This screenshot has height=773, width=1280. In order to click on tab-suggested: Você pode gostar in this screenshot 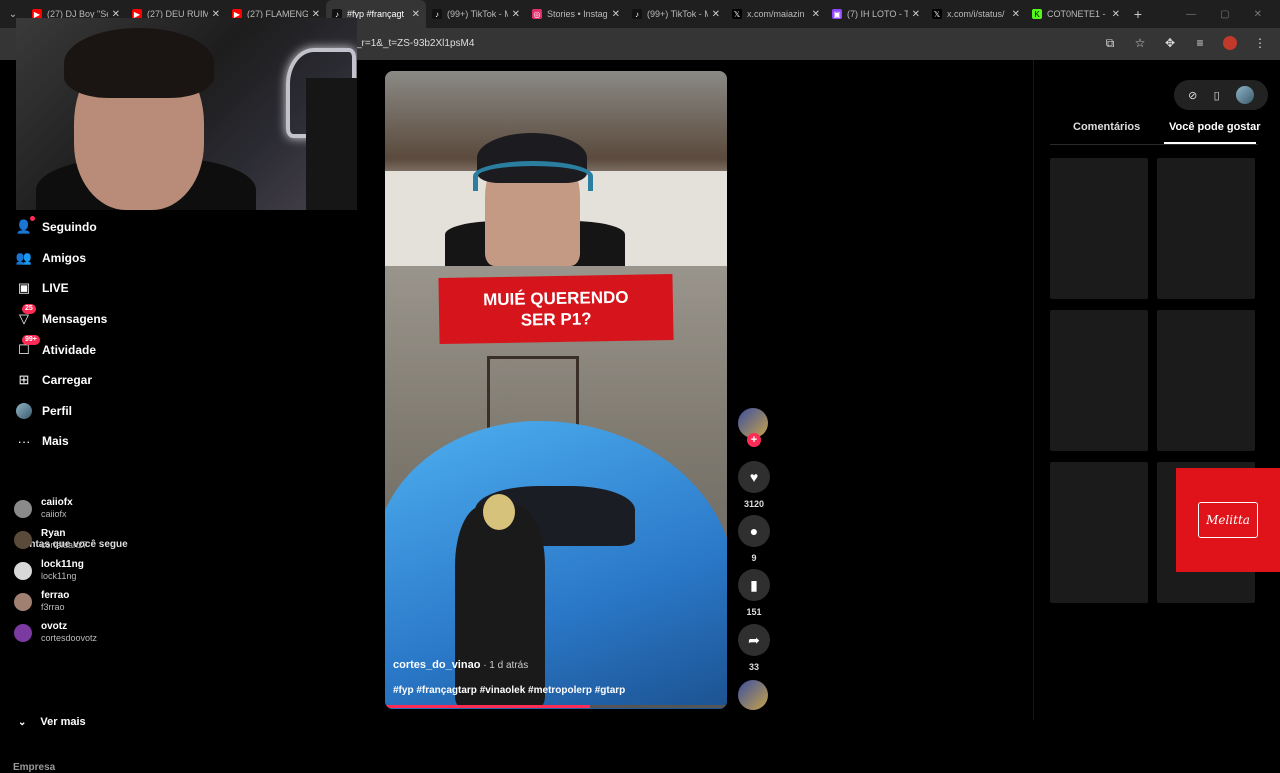, I will do `click(1214, 127)`.